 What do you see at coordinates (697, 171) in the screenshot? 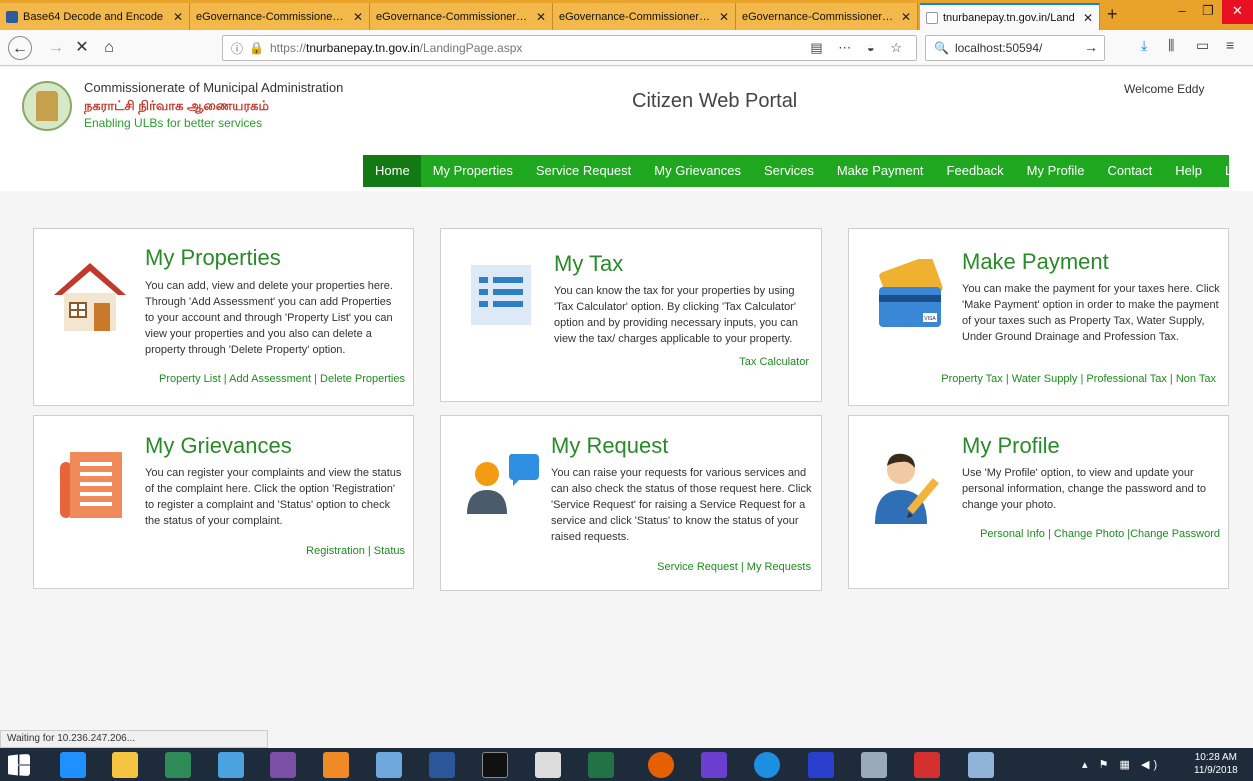
I see `menu-my-grievances: My Grievances` at bounding box center [697, 171].